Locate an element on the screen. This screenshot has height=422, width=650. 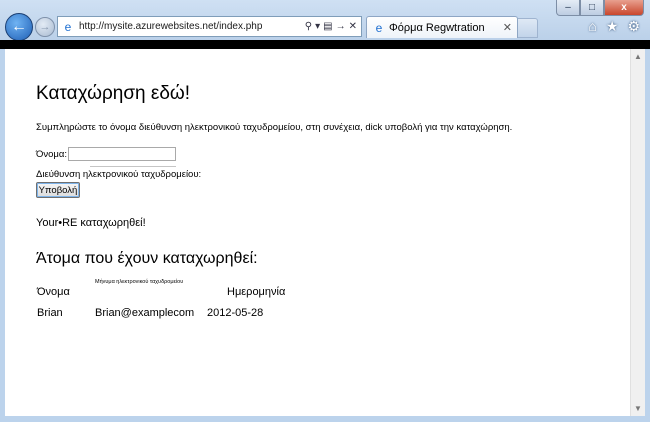
close-window-button: x is located at coordinates (624, 8).